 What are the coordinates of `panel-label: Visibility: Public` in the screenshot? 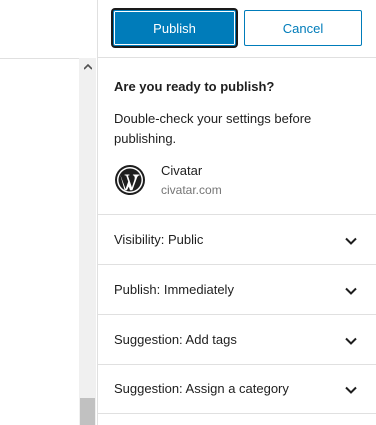 It's located at (159, 239).